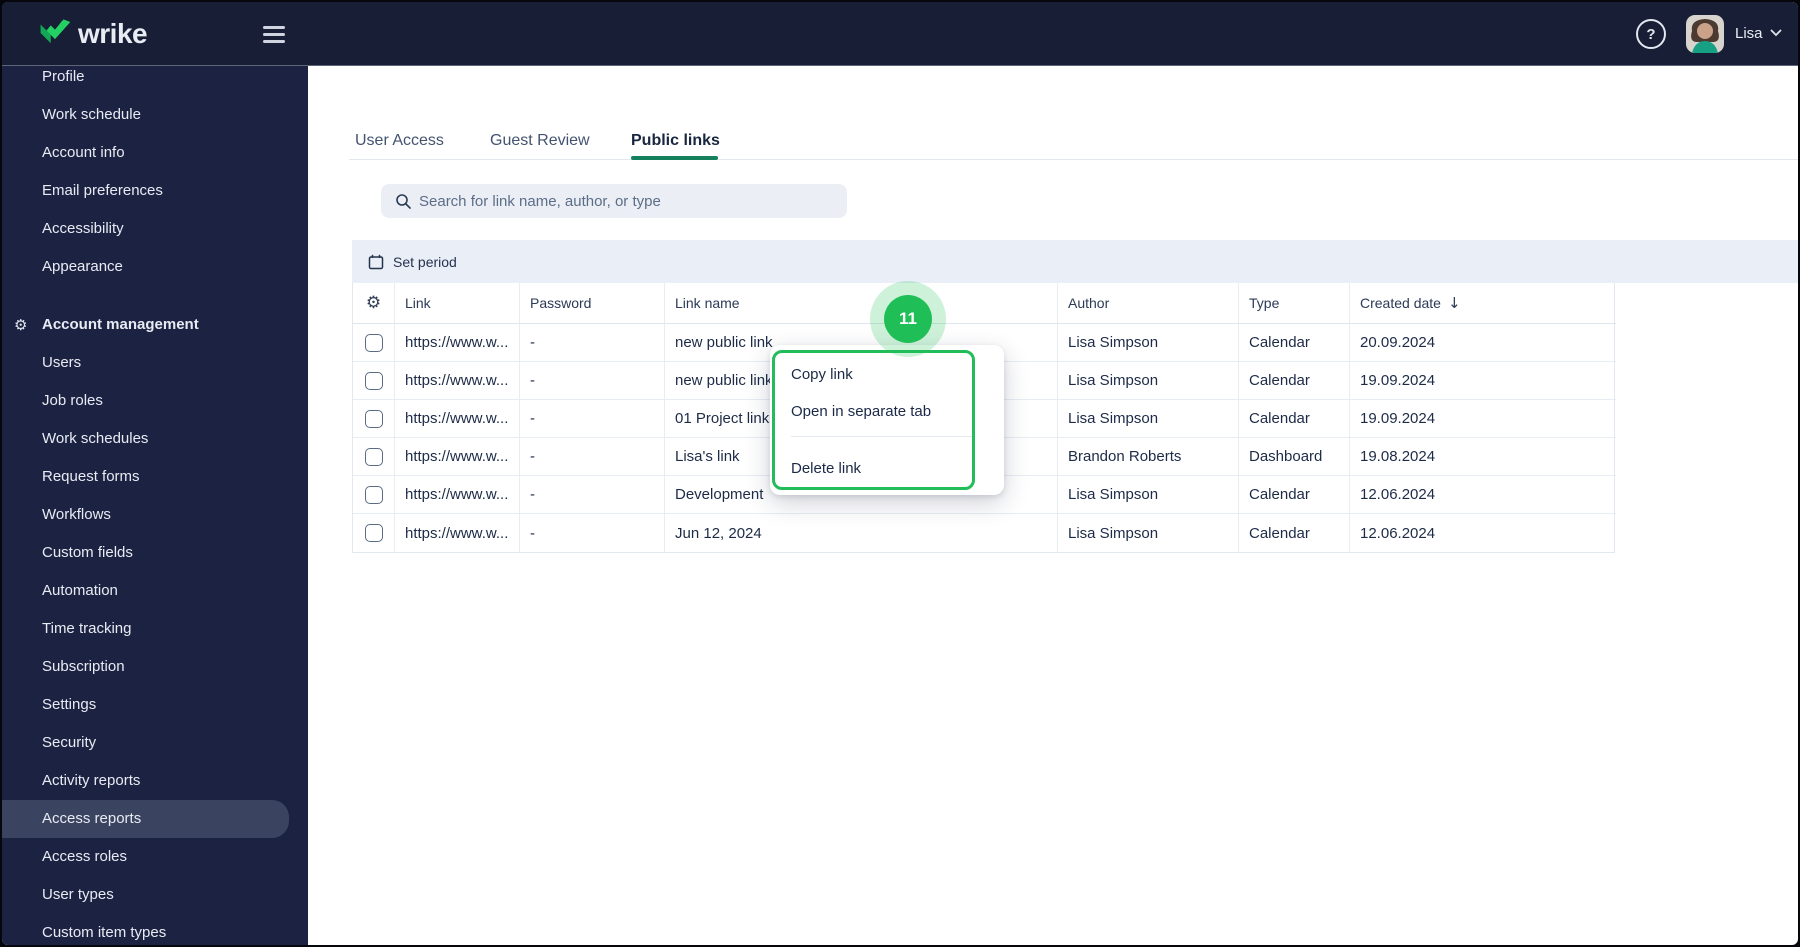  Describe the element at coordinates (861, 533) in the screenshot. I see `cell-link-name: Jun 12, 2024` at that location.